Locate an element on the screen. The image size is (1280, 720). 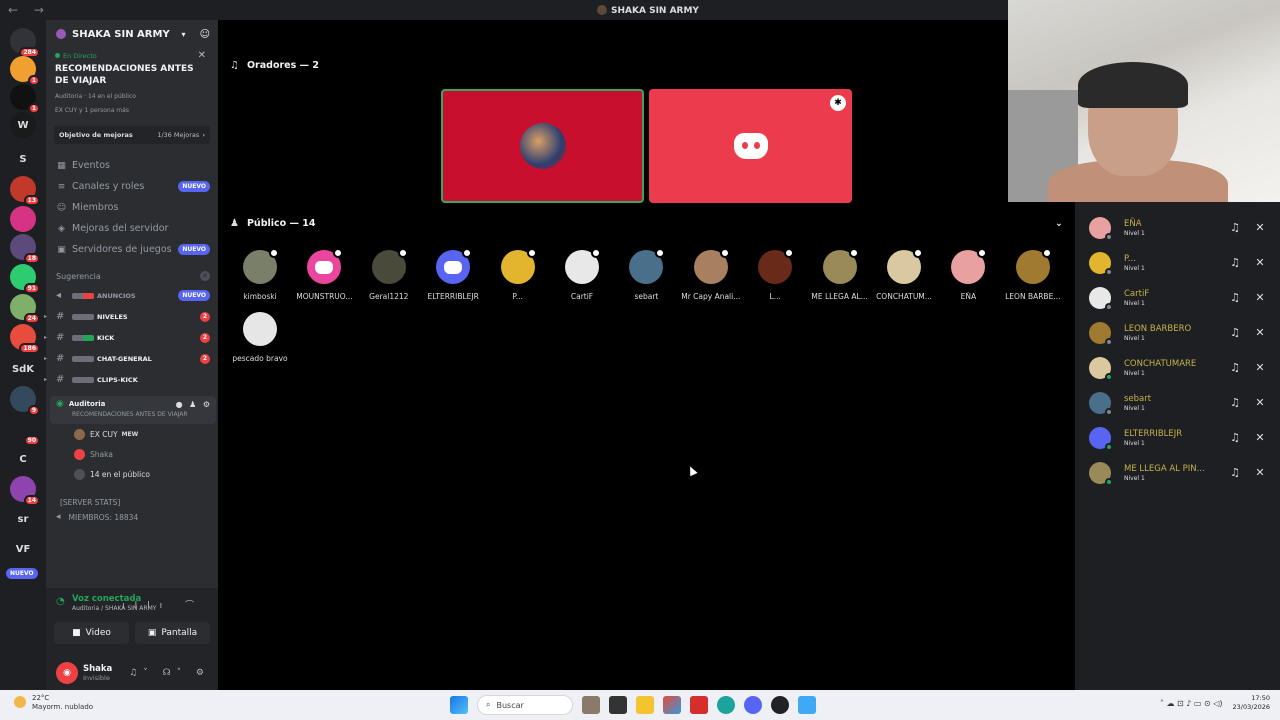
channel-item: ▸ # CLIPS-KICK is located at coordinates (131, 379).